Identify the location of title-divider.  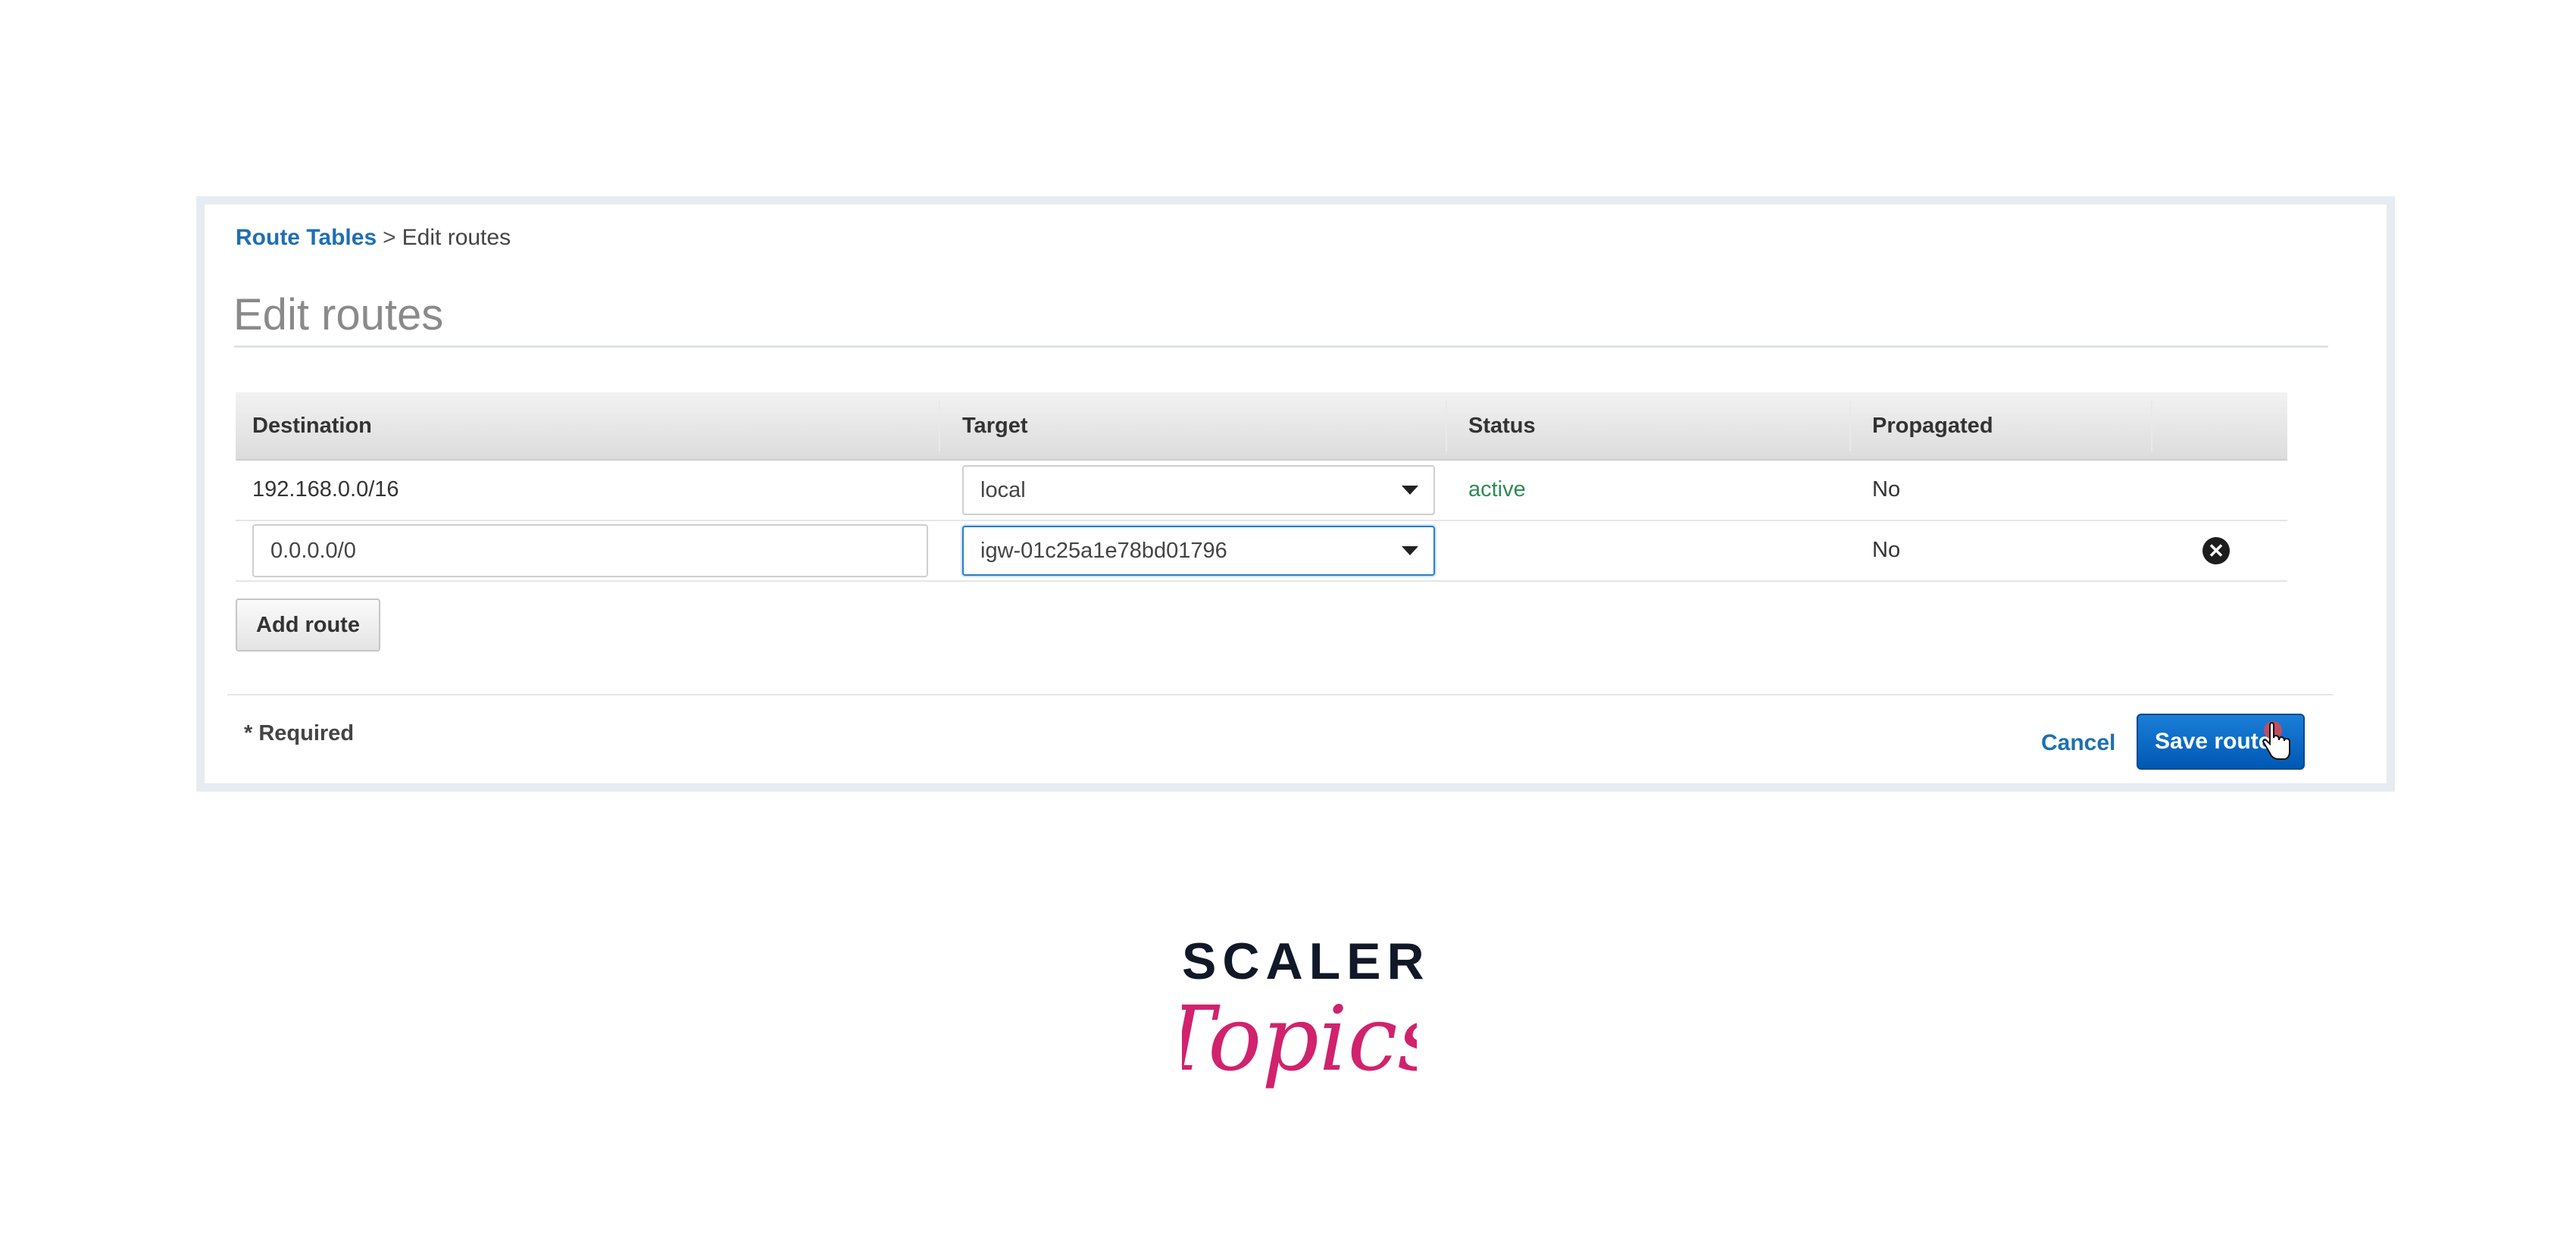
(1281, 346).